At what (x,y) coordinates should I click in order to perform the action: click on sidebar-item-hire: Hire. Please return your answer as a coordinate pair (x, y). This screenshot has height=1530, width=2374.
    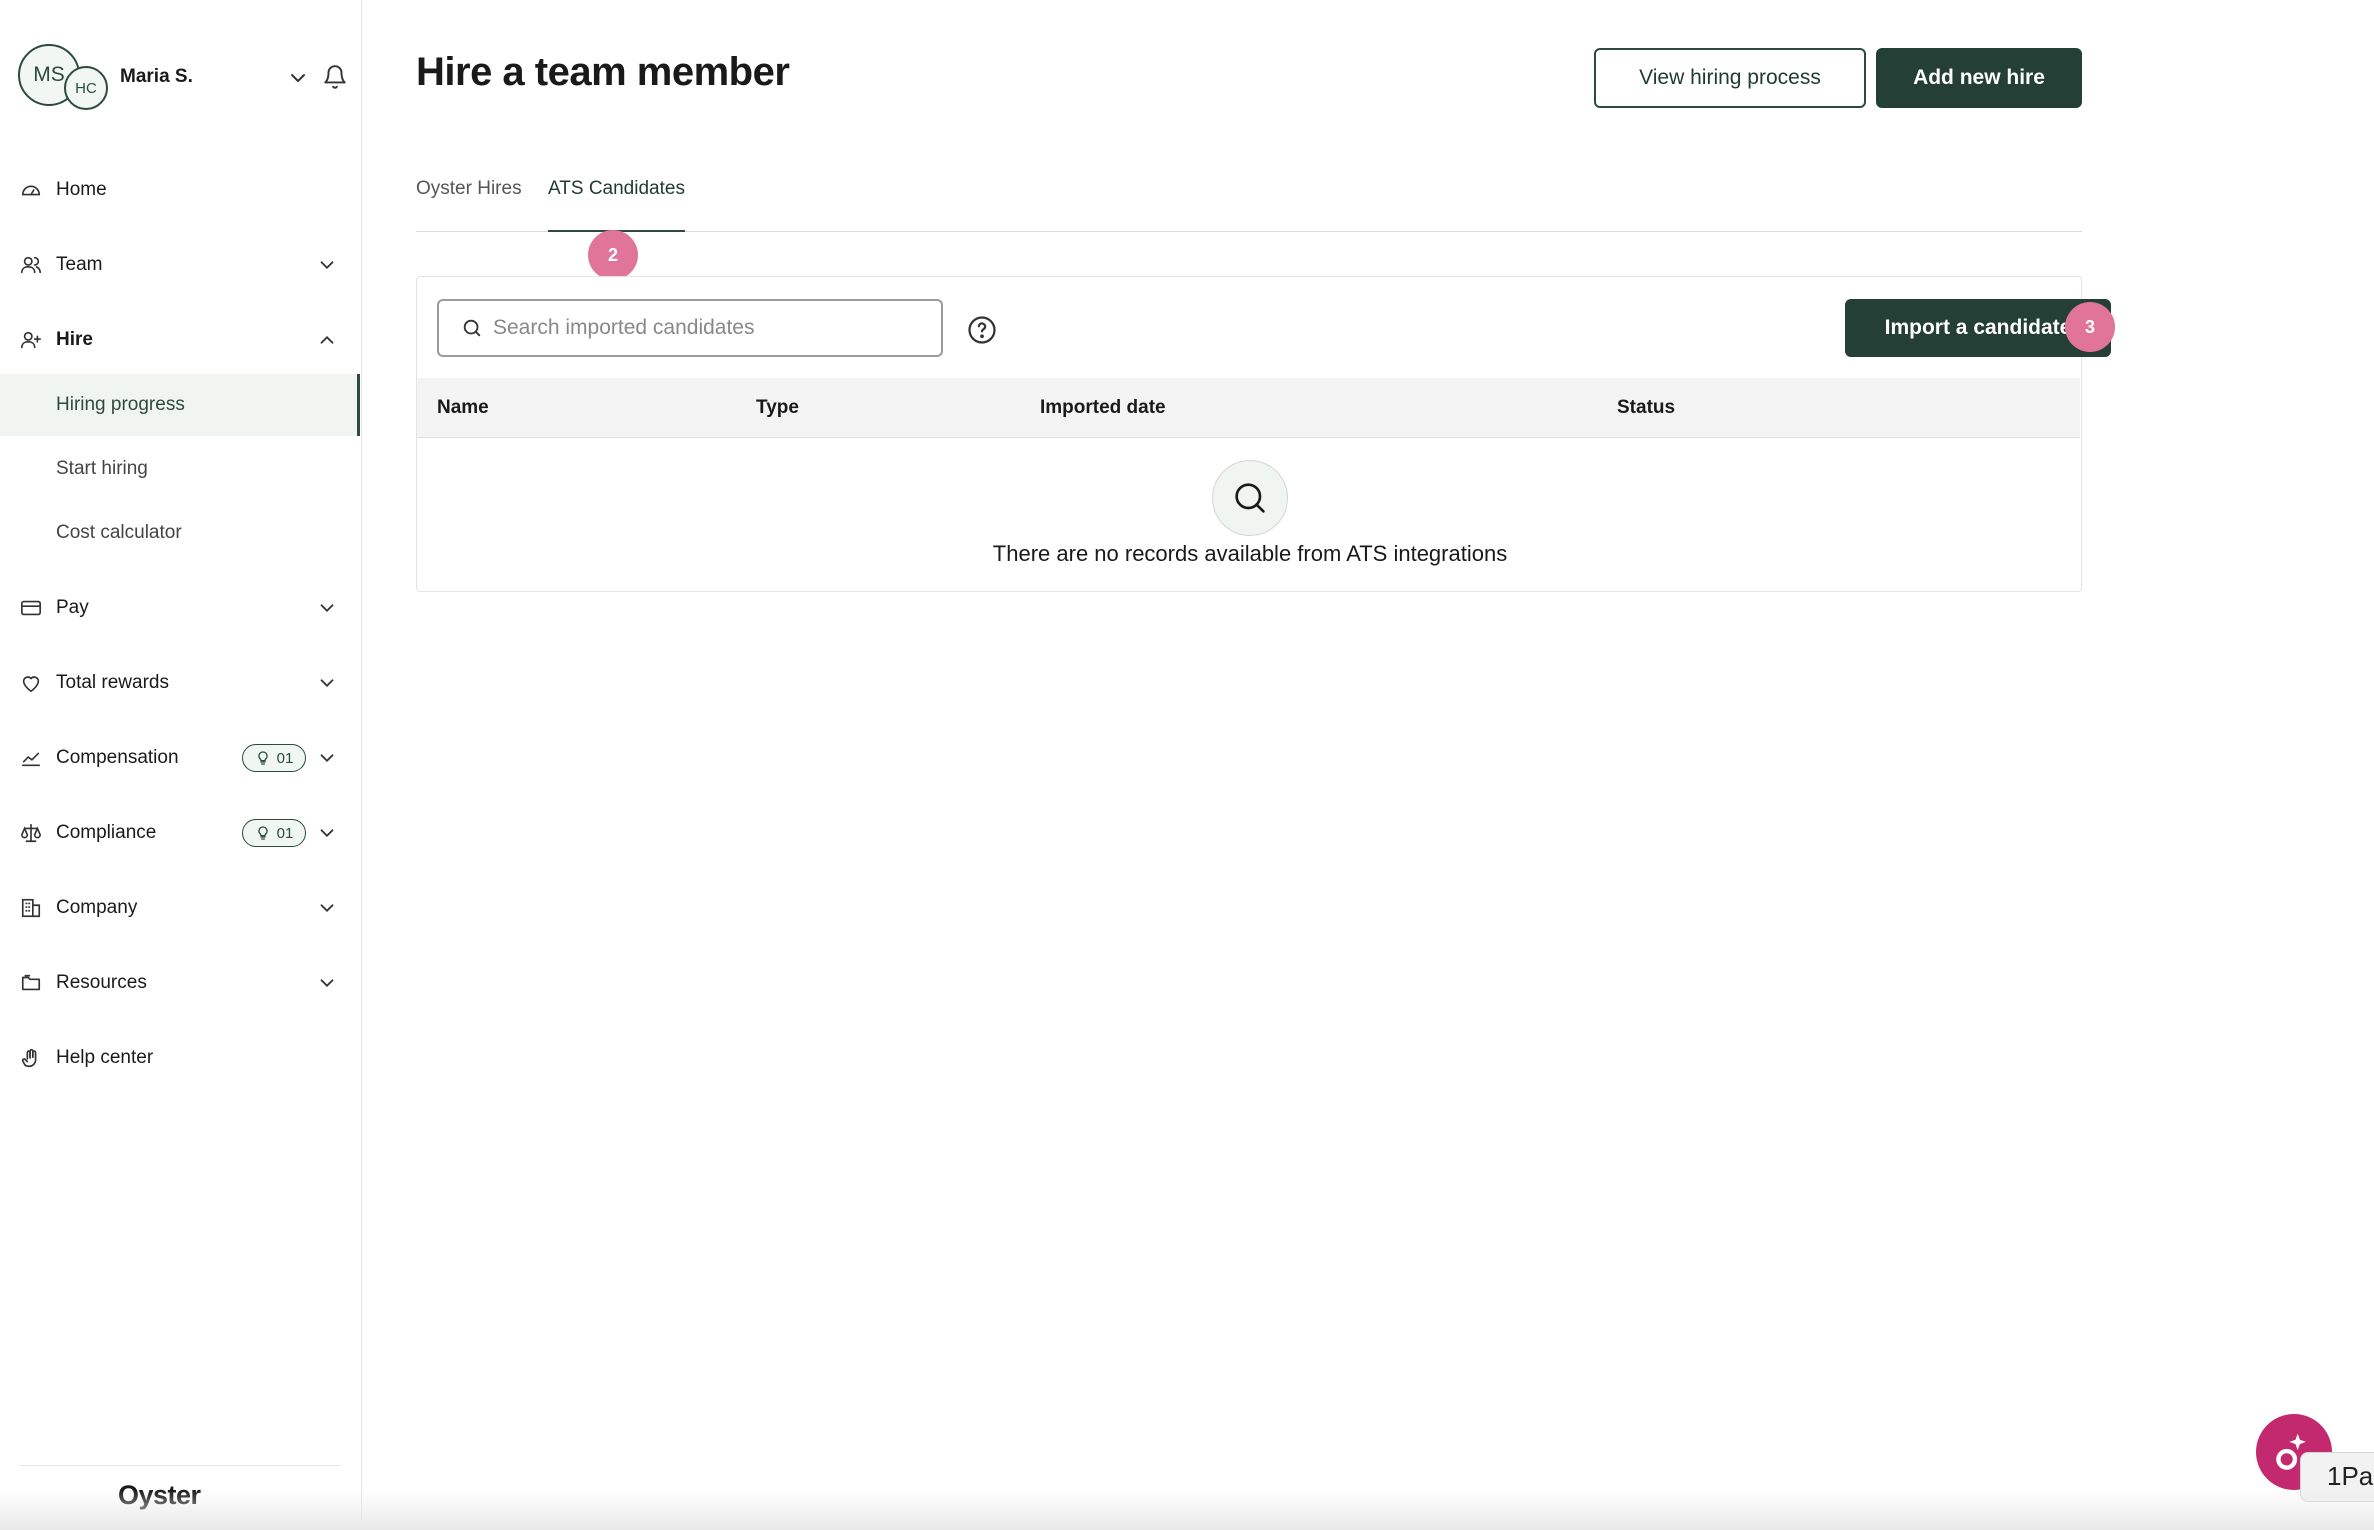
    Looking at the image, I should click on (180, 340).